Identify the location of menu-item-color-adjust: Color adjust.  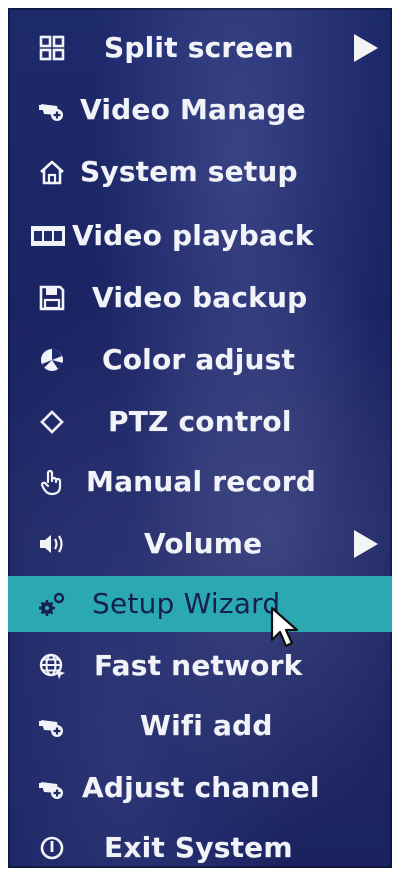
(200, 360).